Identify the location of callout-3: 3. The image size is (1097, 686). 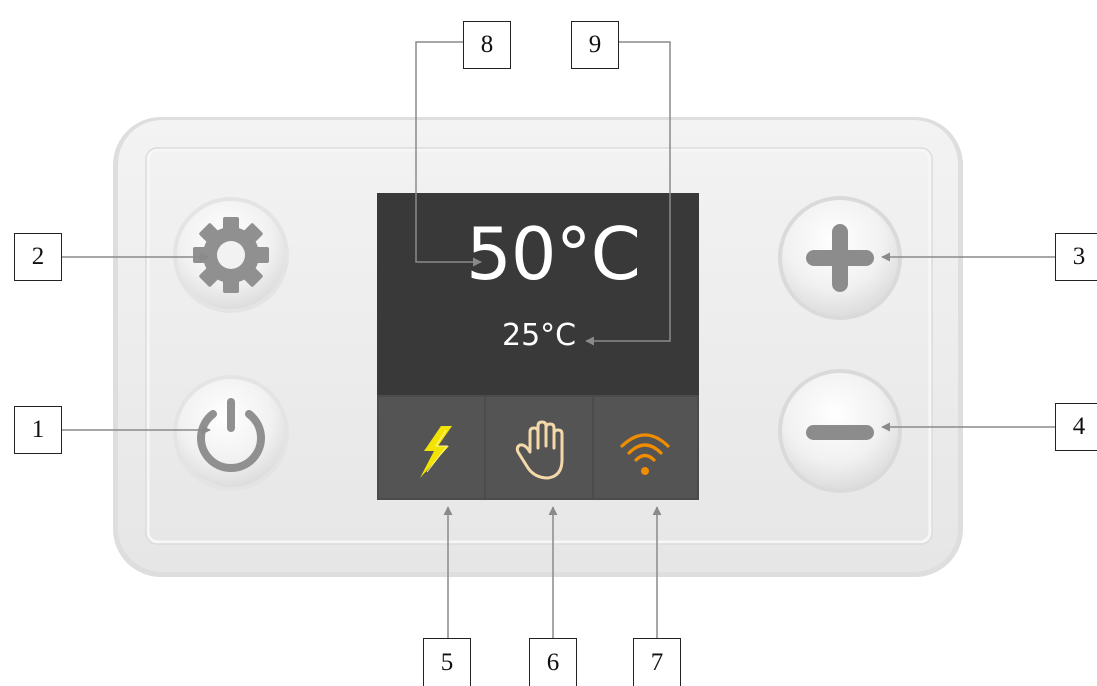
(1076, 257).